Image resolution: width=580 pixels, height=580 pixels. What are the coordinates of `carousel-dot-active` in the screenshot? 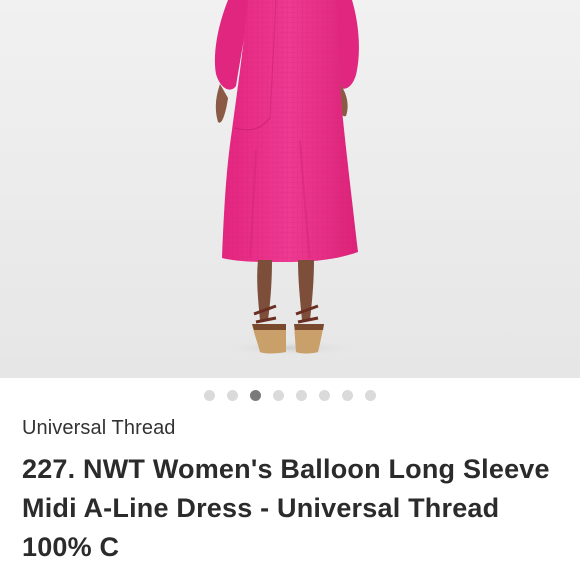 It's located at (255, 395).